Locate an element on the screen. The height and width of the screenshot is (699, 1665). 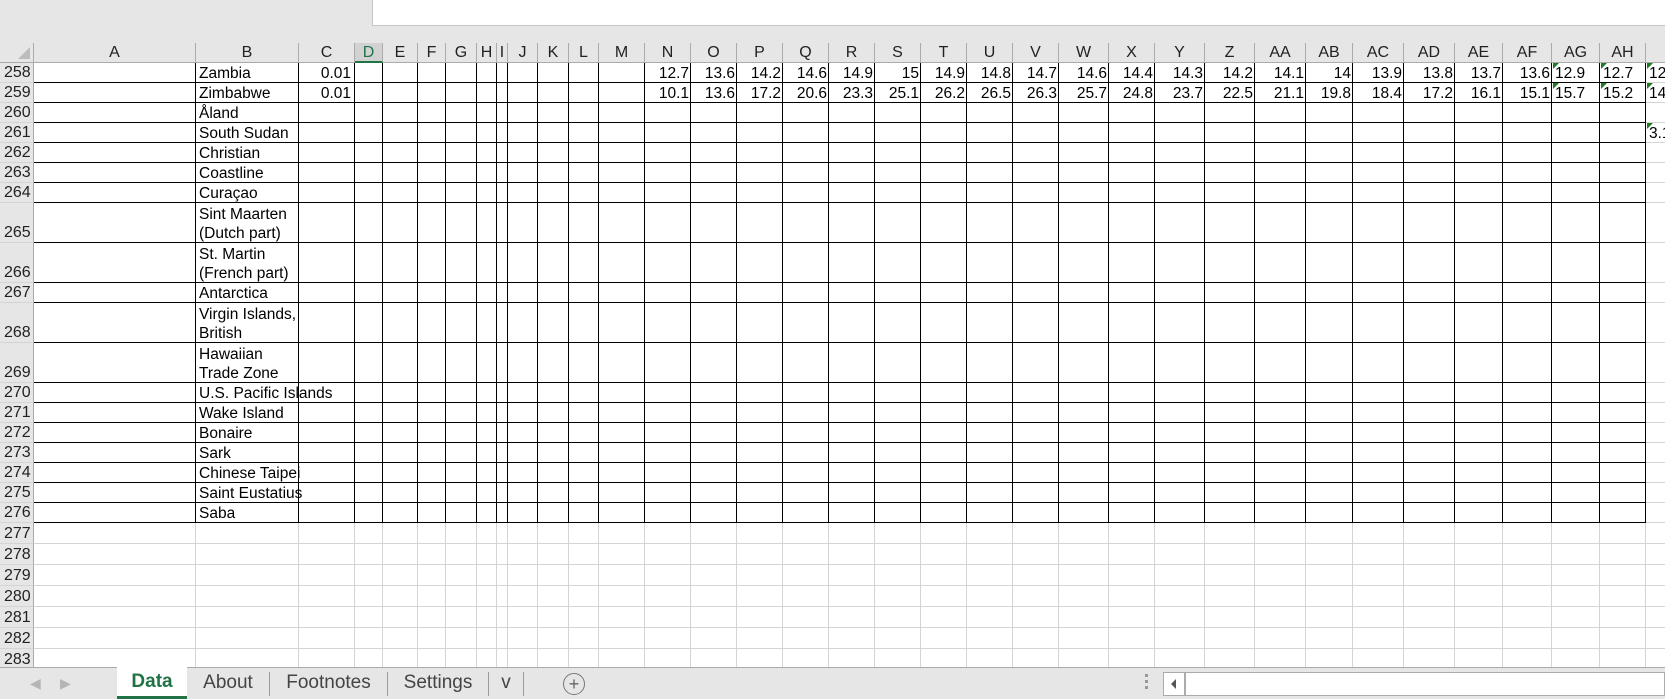
value-cell-r: 25.1 is located at coordinates (898, 93).